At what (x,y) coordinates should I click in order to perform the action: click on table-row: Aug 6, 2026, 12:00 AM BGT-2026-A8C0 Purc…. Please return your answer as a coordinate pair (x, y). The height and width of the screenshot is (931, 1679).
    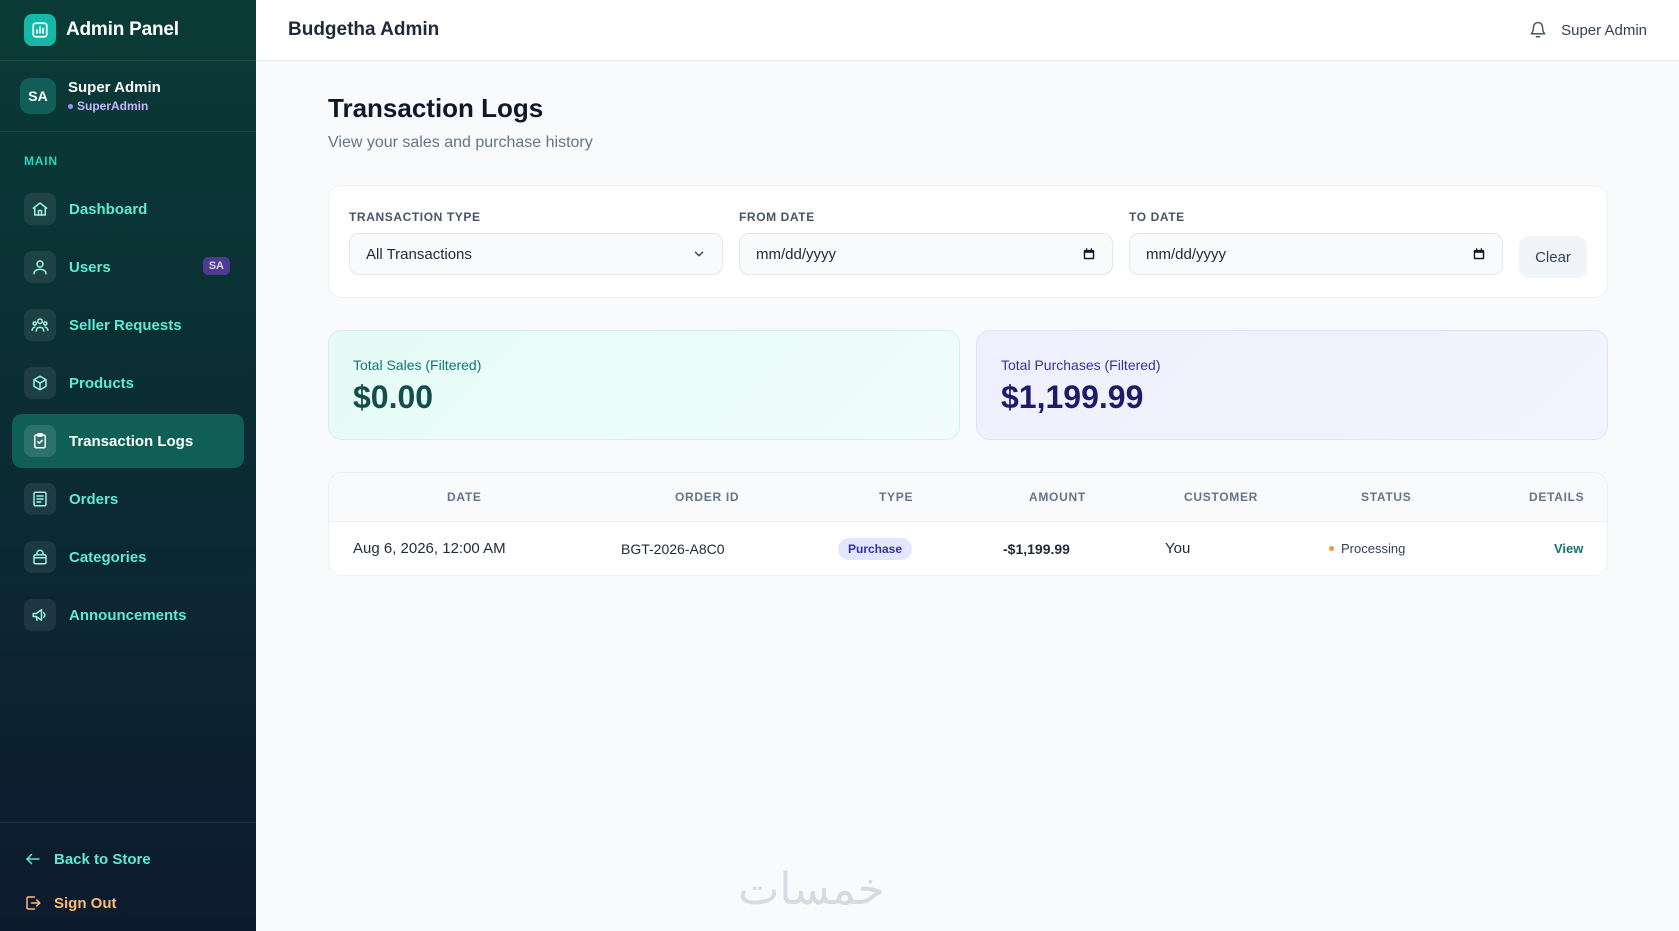
    Looking at the image, I should click on (968, 548).